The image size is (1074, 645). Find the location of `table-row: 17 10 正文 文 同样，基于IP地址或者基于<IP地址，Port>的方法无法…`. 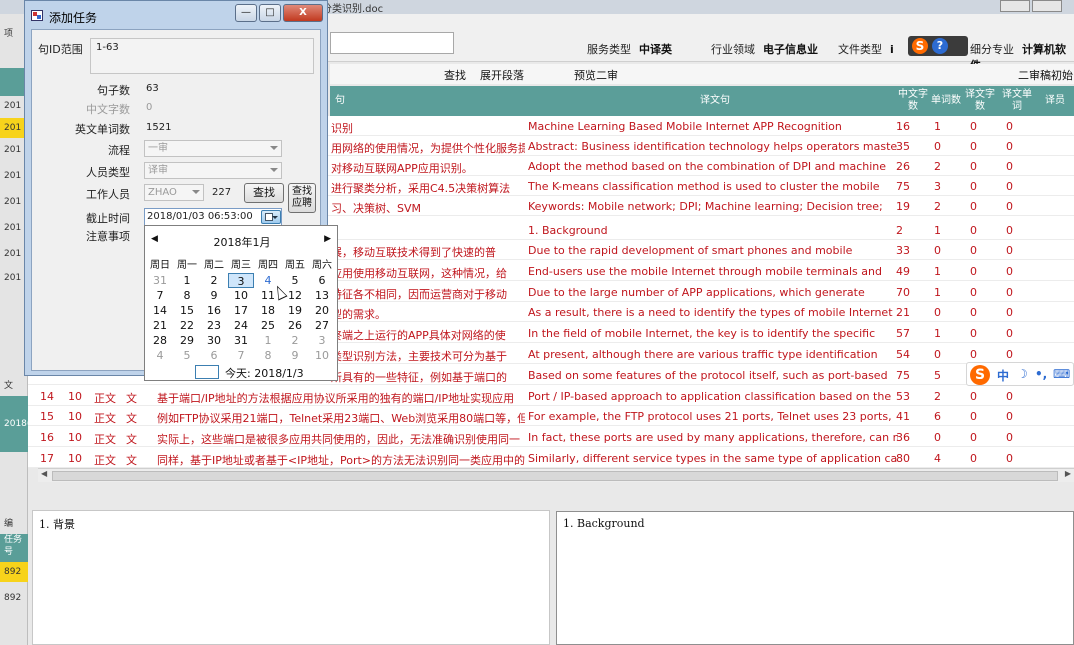

table-row: 17 10 正文 文 同样，基于IP地址或者基于<IP地址，Port>的方法无法… is located at coordinates (551, 458).